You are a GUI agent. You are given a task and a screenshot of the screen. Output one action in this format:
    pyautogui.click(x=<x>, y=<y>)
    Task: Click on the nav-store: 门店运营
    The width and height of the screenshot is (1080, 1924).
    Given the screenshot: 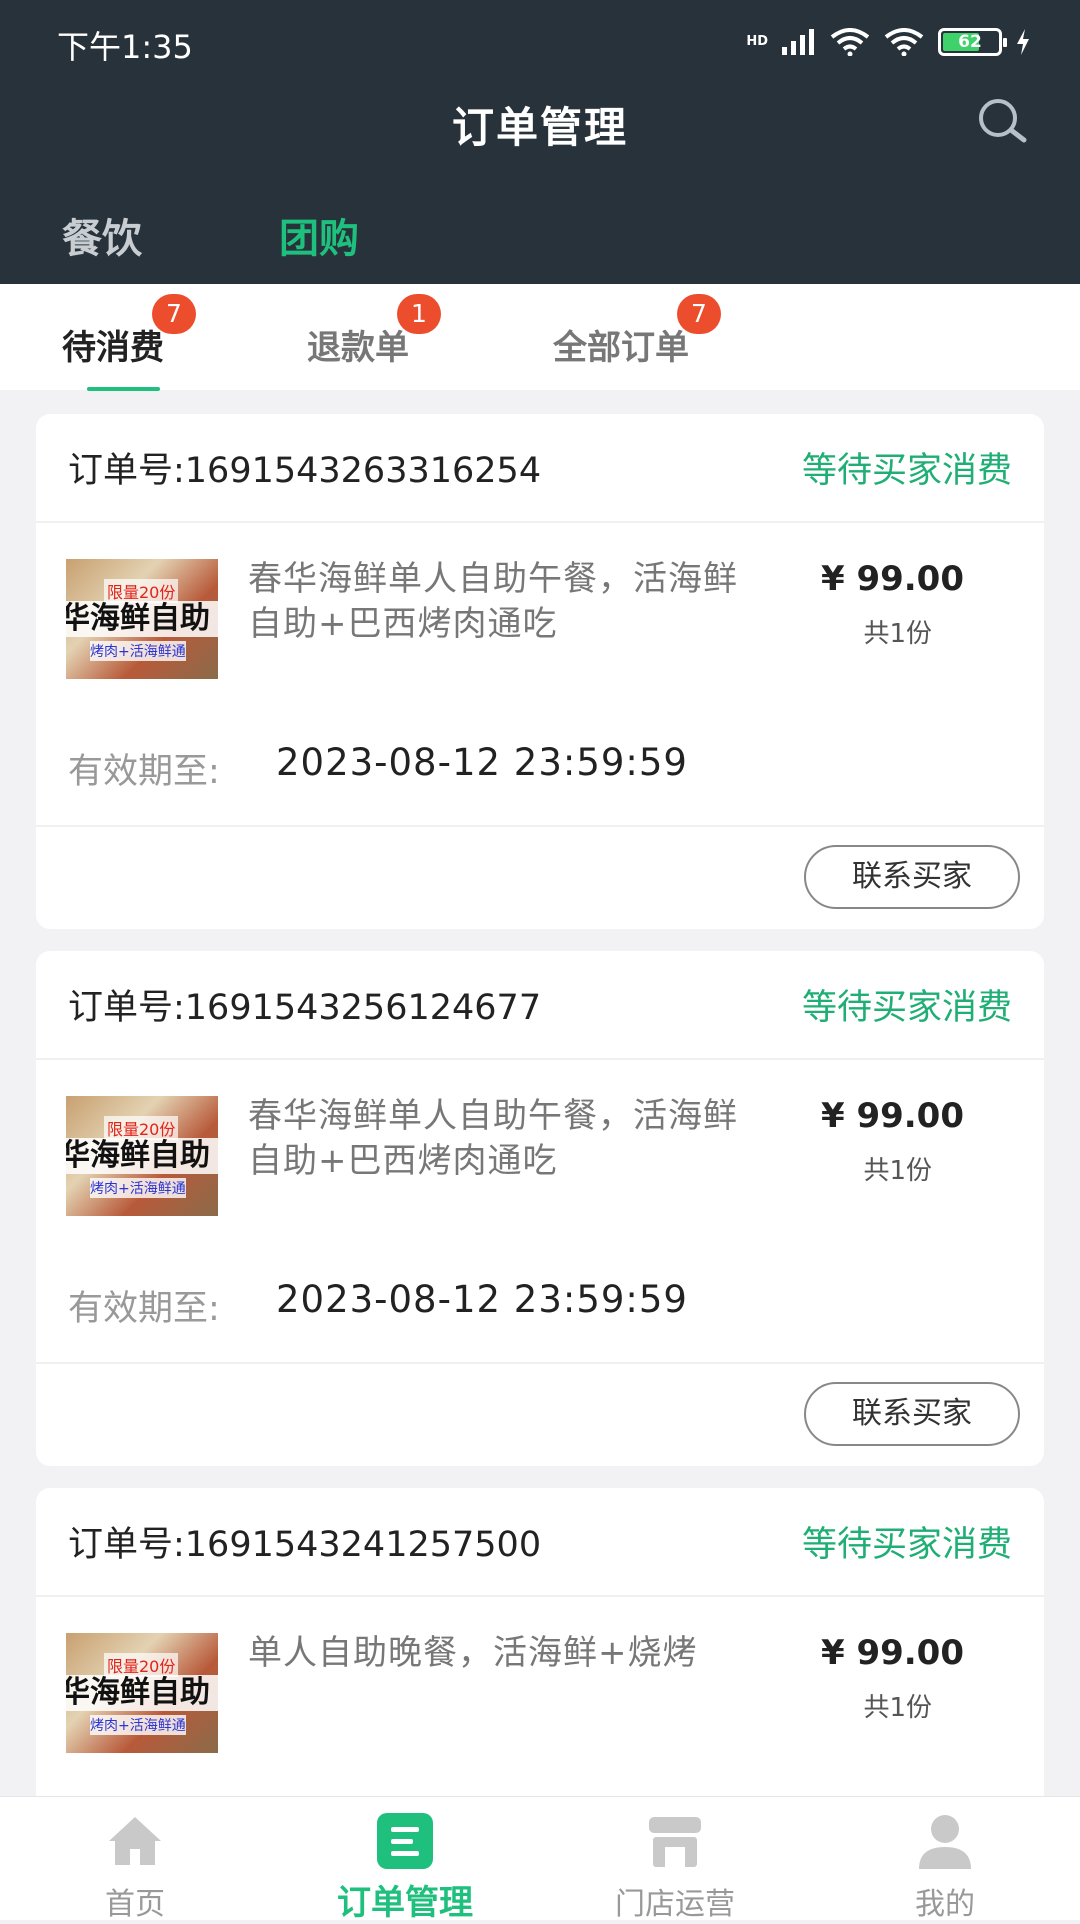 What is the action you would take?
    pyautogui.click(x=675, y=1859)
    